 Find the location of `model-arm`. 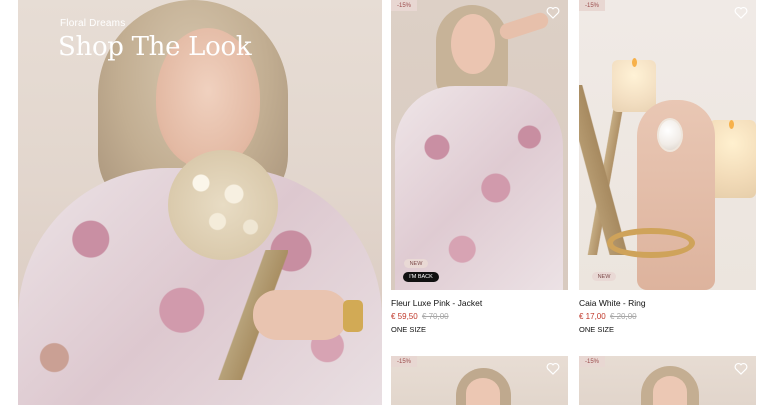

model-arm is located at coordinates (524, 26).